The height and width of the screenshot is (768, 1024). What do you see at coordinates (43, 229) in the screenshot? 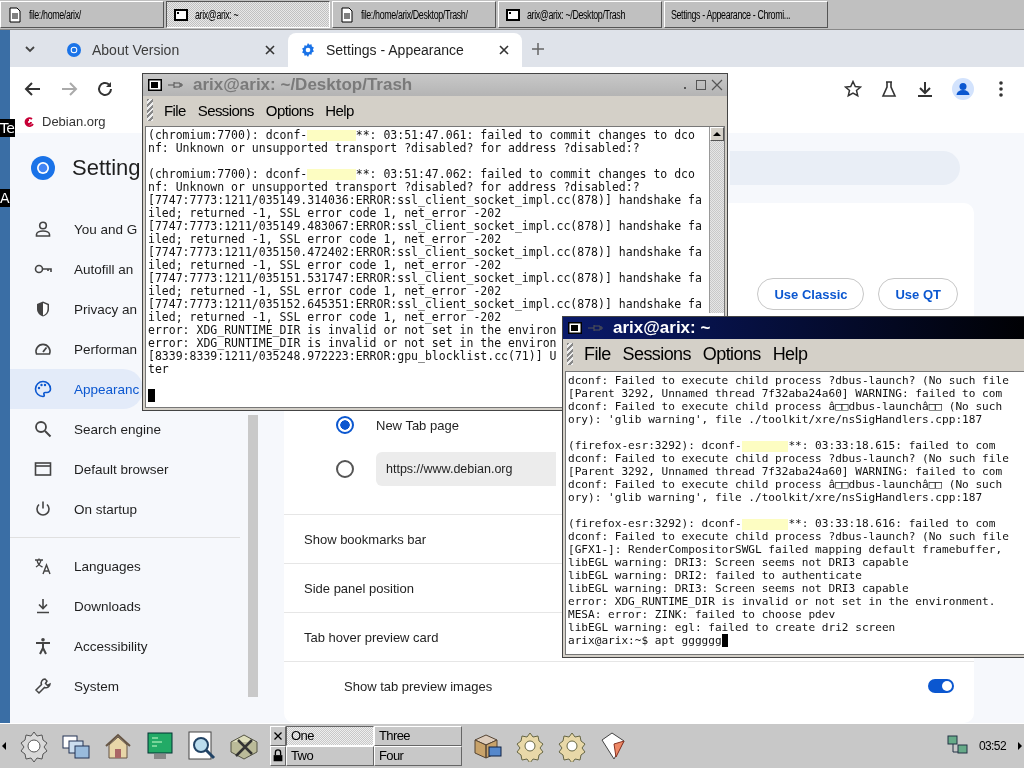
I see `person-icon` at bounding box center [43, 229].